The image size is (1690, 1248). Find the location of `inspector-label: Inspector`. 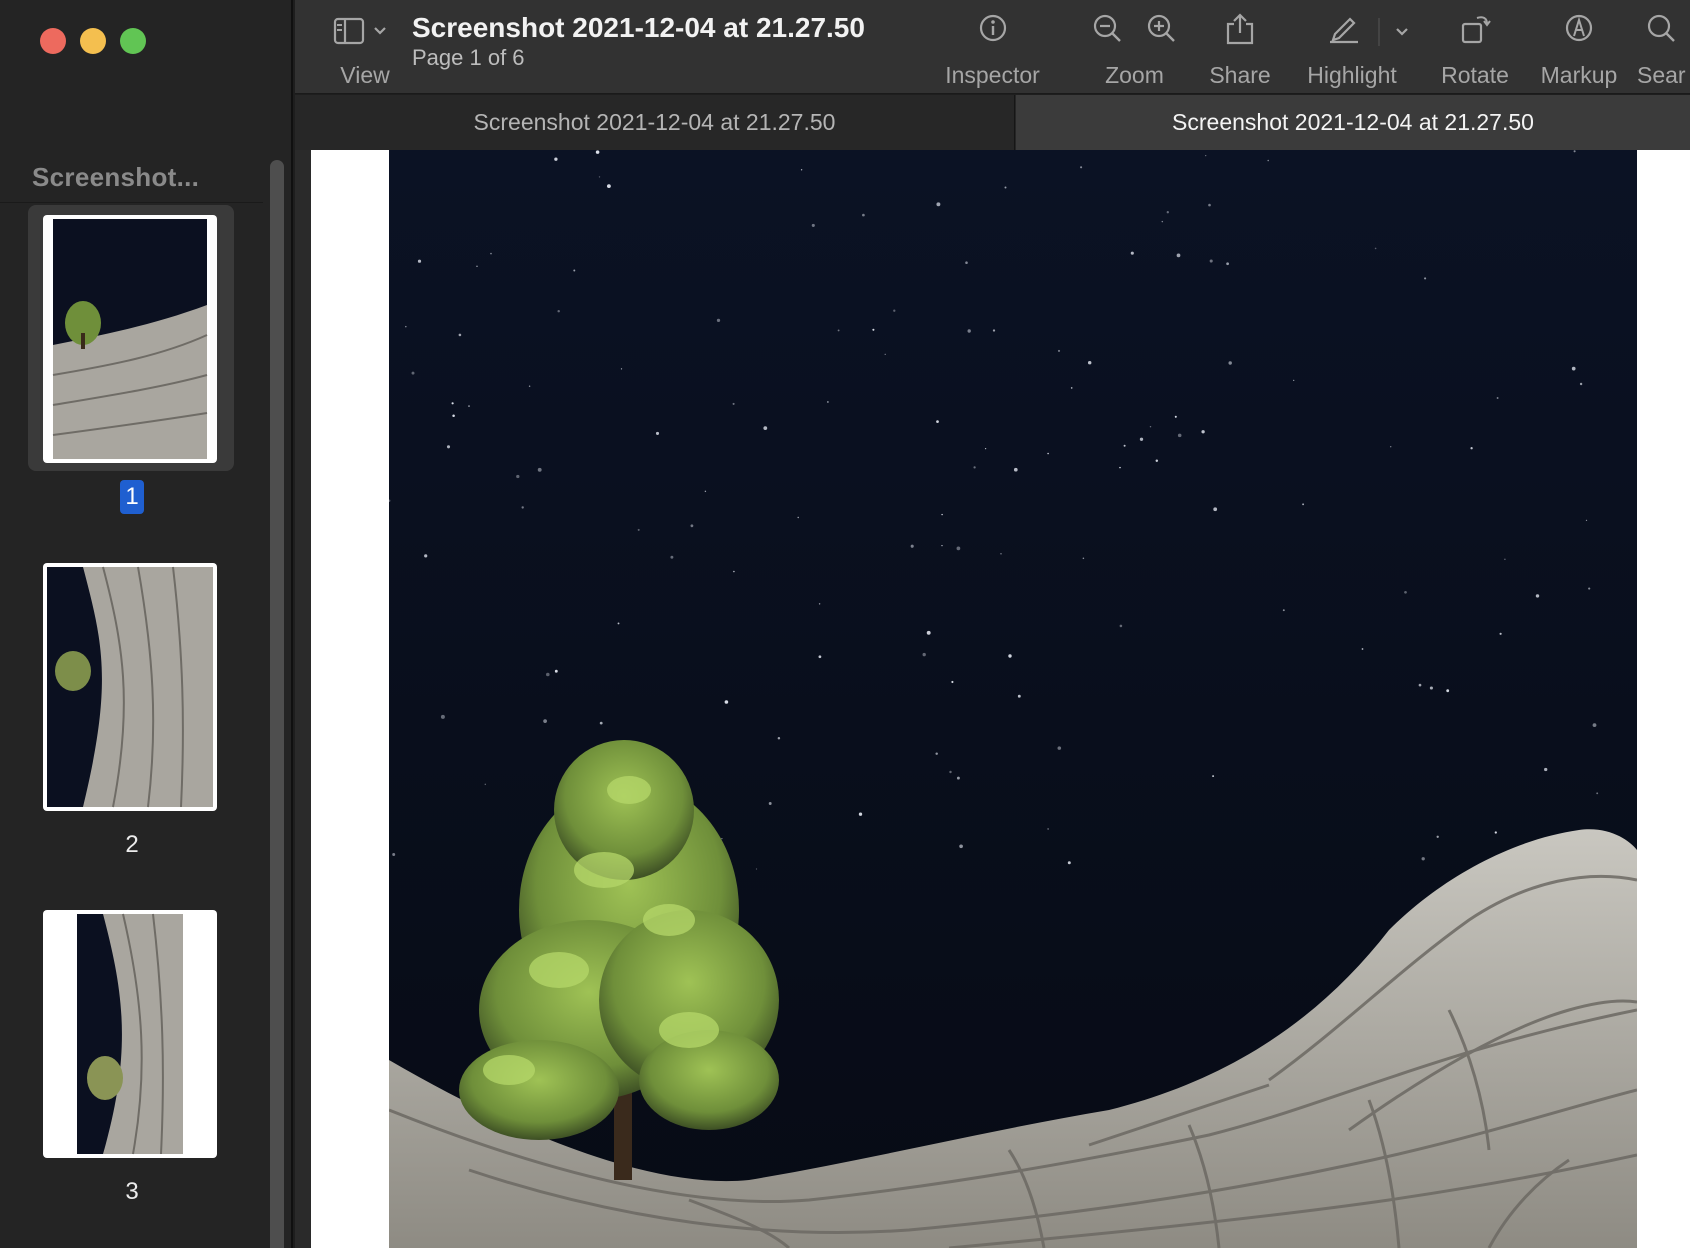

inspector-label: Inspector is located at coordinates (992, 75).